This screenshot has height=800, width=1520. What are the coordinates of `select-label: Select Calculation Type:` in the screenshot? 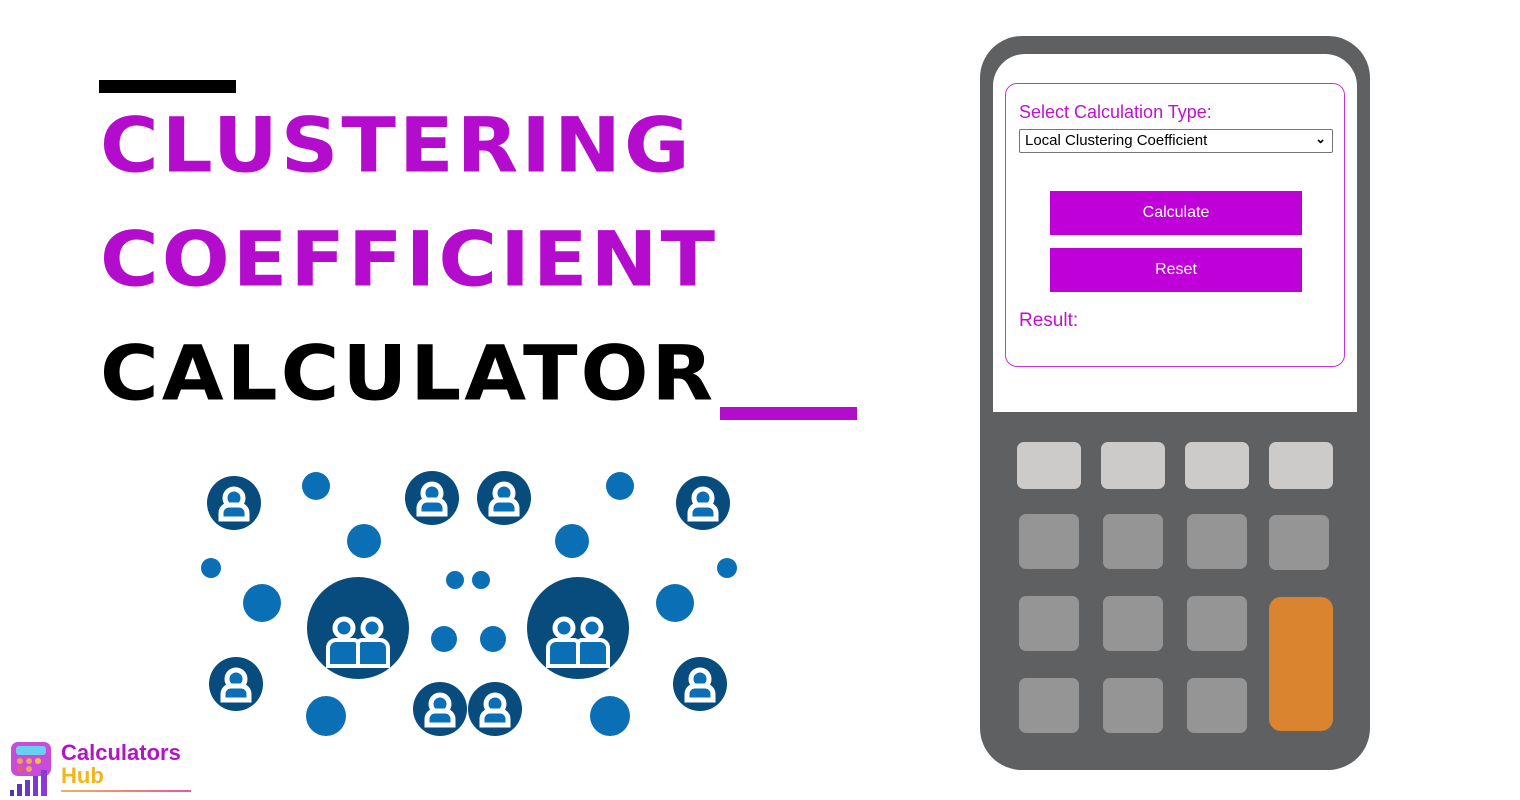 It's located at (1115, 112).